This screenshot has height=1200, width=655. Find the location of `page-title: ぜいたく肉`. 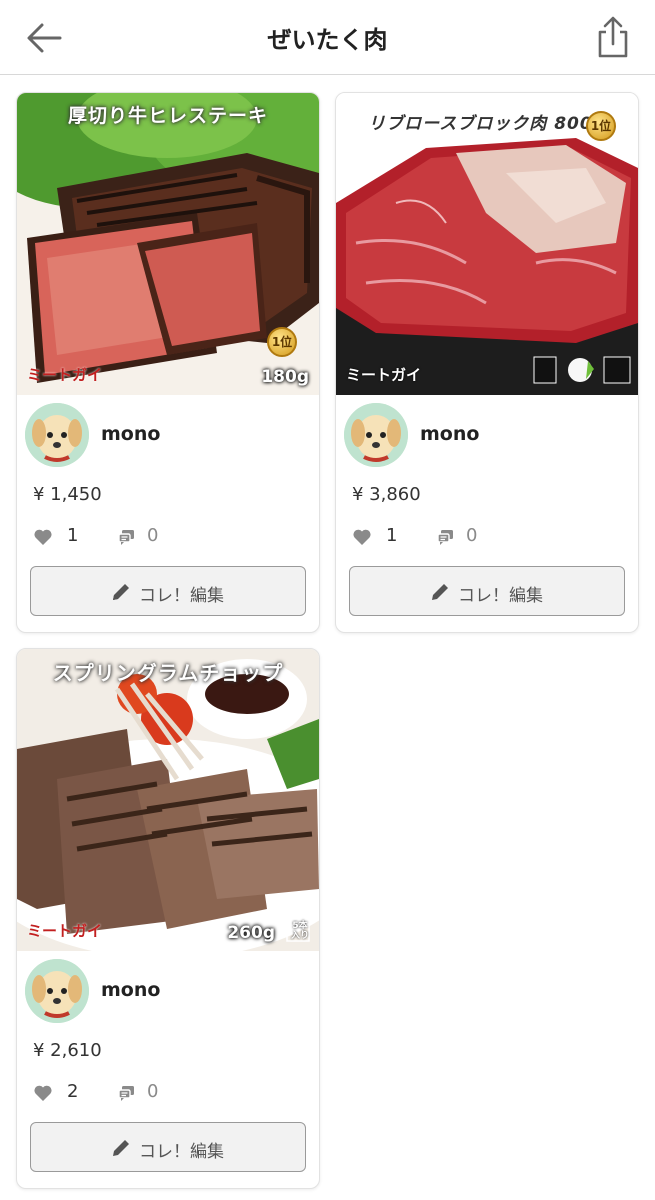

page-title: ぜいたく肉 is located at coordinates (327, 40).